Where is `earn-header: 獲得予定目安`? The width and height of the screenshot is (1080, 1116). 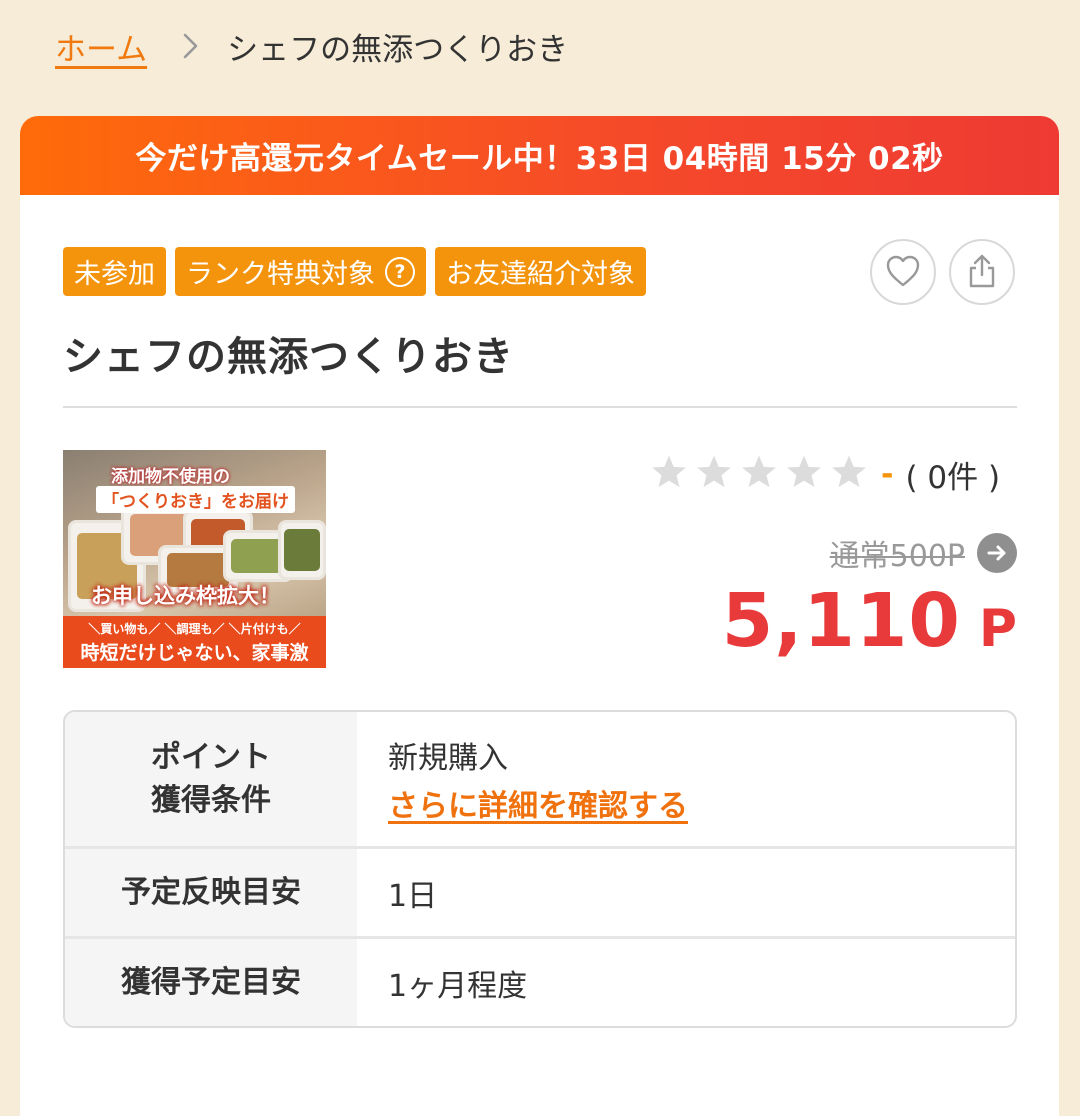
earn-header: 獲得予定目安 is located at coordinates (211, 982).